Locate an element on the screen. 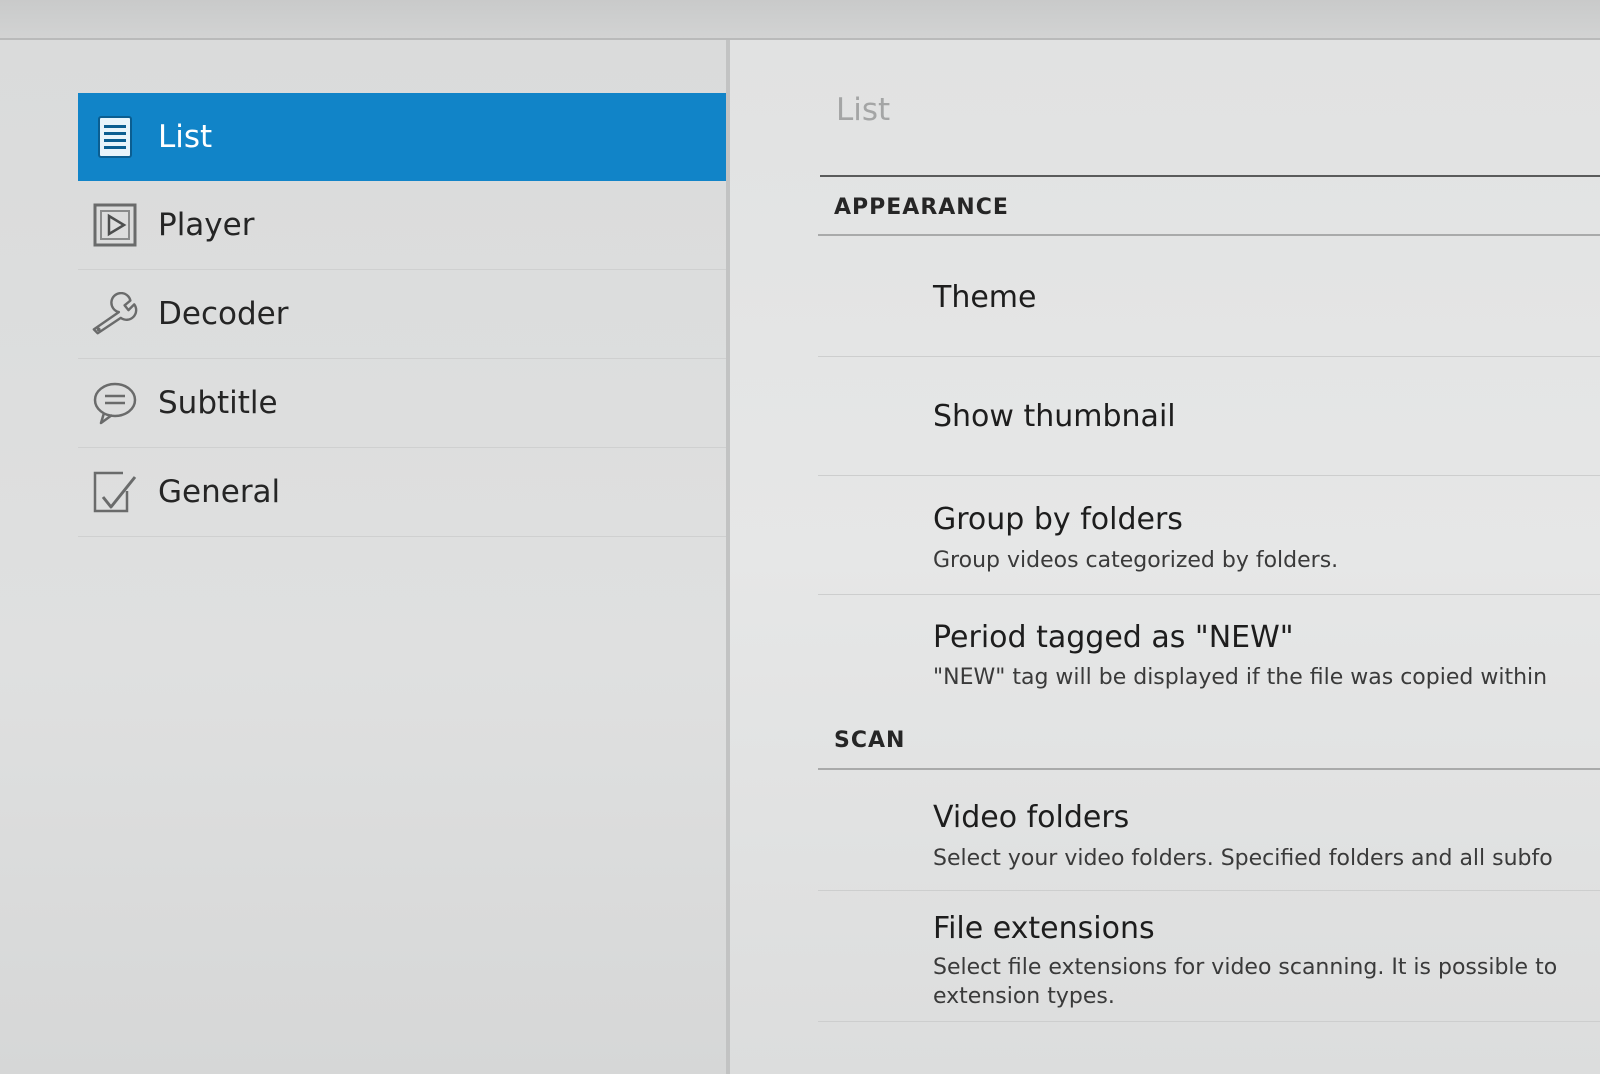 This screenshot has height=1074, width=1600. sidebar-item-label: Subtitle is located at coordinates (218, 403).